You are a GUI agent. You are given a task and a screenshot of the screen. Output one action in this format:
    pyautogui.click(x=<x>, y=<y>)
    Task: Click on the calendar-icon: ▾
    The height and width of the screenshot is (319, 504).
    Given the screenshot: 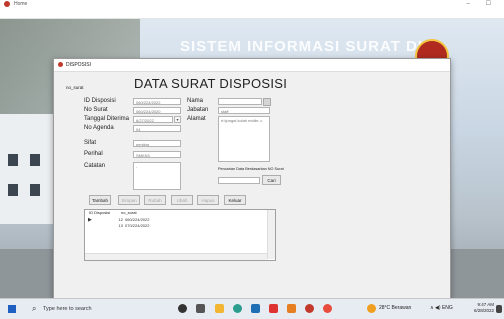 What is the action you would take?
    pyautogui.click(x=177, y=119)
    